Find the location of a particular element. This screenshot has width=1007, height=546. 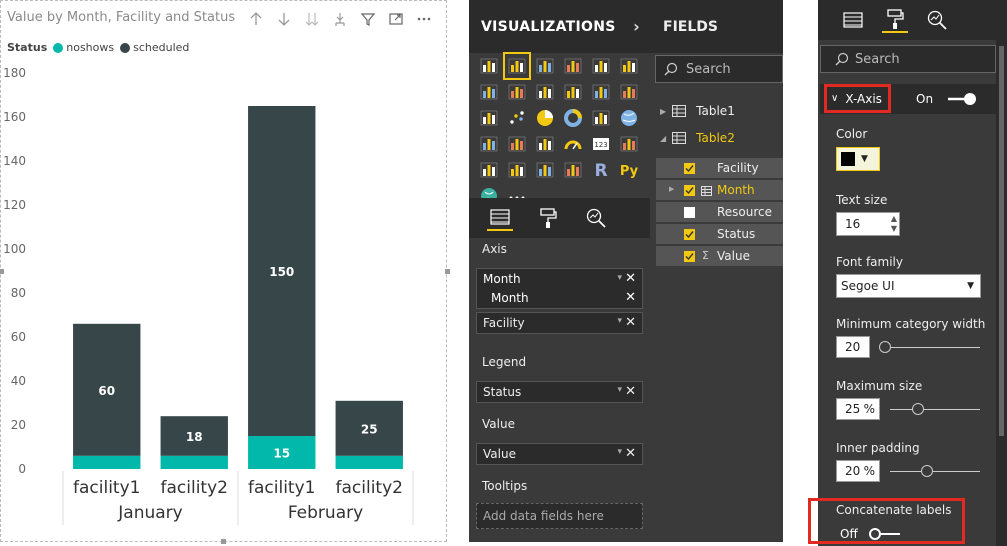

collapse-arrow-icon: ◢ is located at coordinates (663, 138).